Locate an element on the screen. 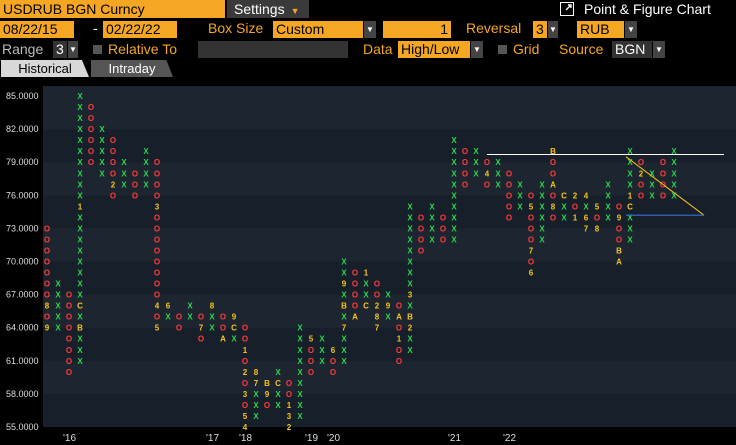 This screenshot has width=736, height=445. tab-historical: Historical is located at coordinates (45, 68).